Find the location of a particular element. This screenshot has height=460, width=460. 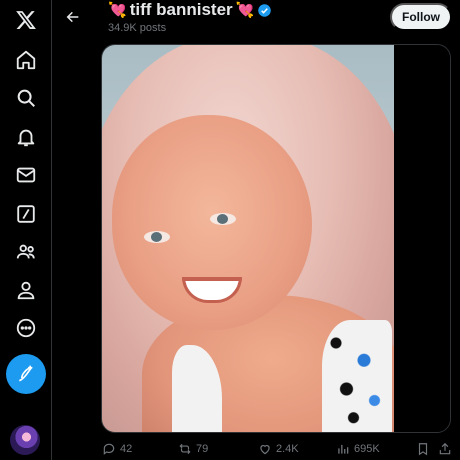

compose-post-button is located at coordinates (26, 374).